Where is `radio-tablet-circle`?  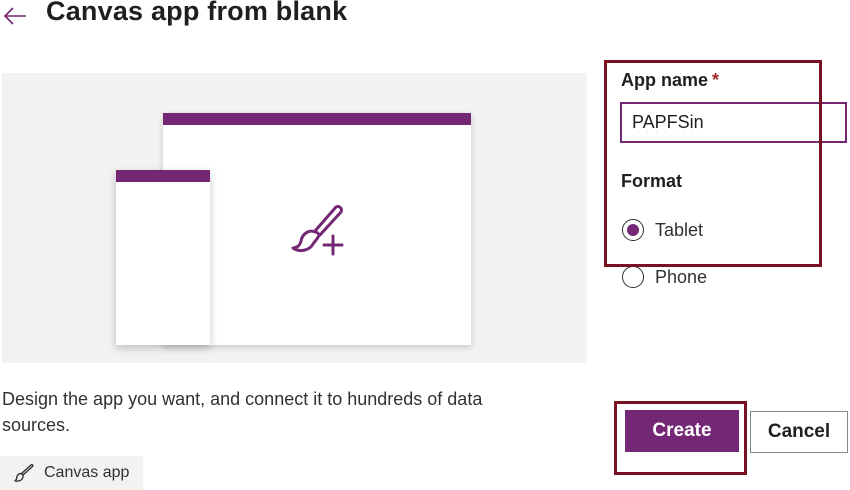
radio-tablet-circle is located at coordinates (633, 230).